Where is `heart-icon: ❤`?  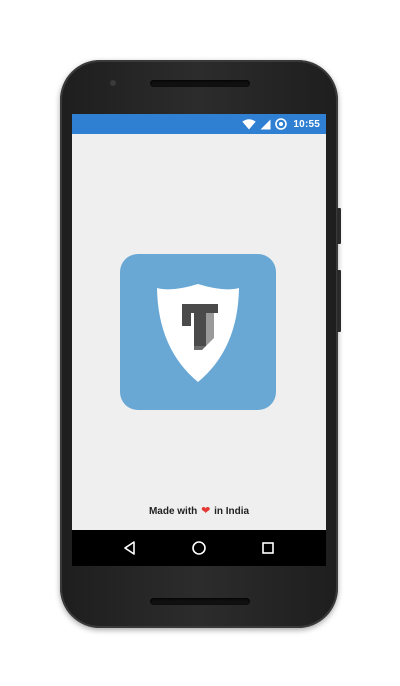 heart-icon: ❤ is located at coordinates (206, 511).